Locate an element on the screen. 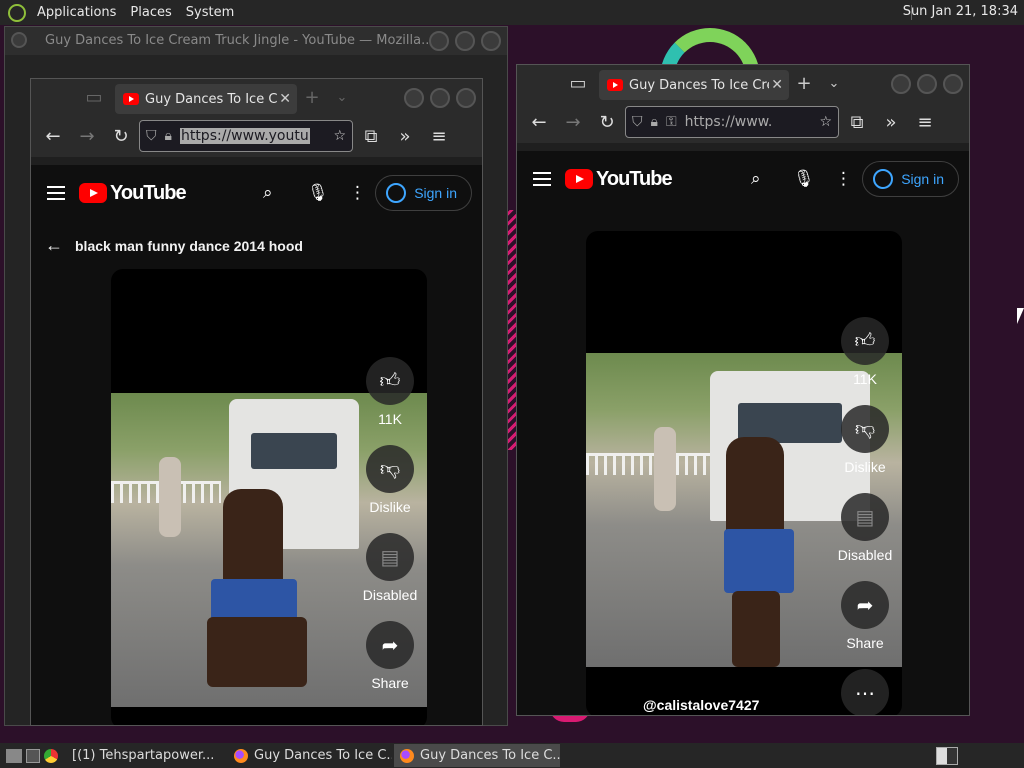 This screenshot has height=768, width=1024. workspace-switcher is located at coordinates (947, 756).